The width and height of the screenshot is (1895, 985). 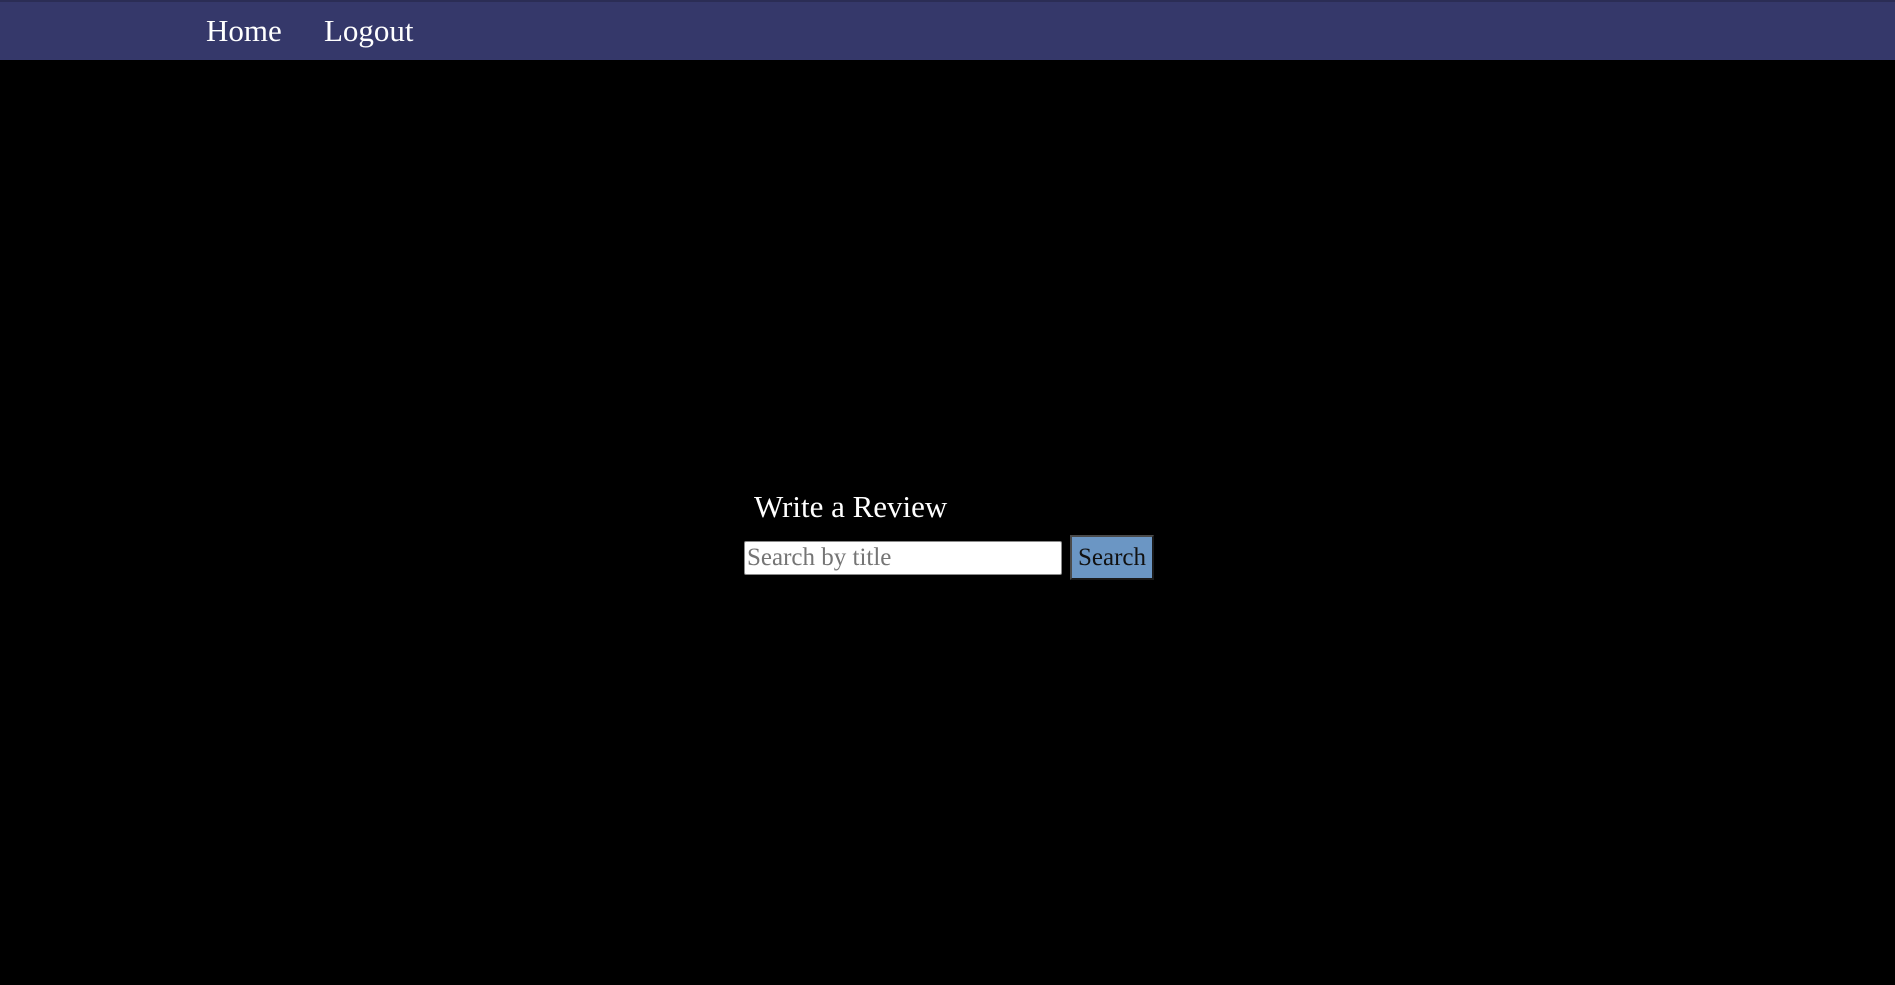 I want to click on write-review-heading: Write a Review, so click(x=851, y=506).